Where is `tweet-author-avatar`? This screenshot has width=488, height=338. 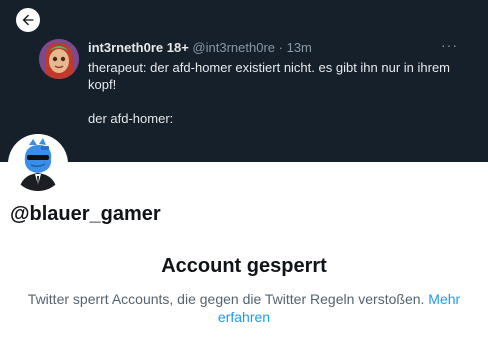 tweet-author-avatar is located at coordinates (59, 59).